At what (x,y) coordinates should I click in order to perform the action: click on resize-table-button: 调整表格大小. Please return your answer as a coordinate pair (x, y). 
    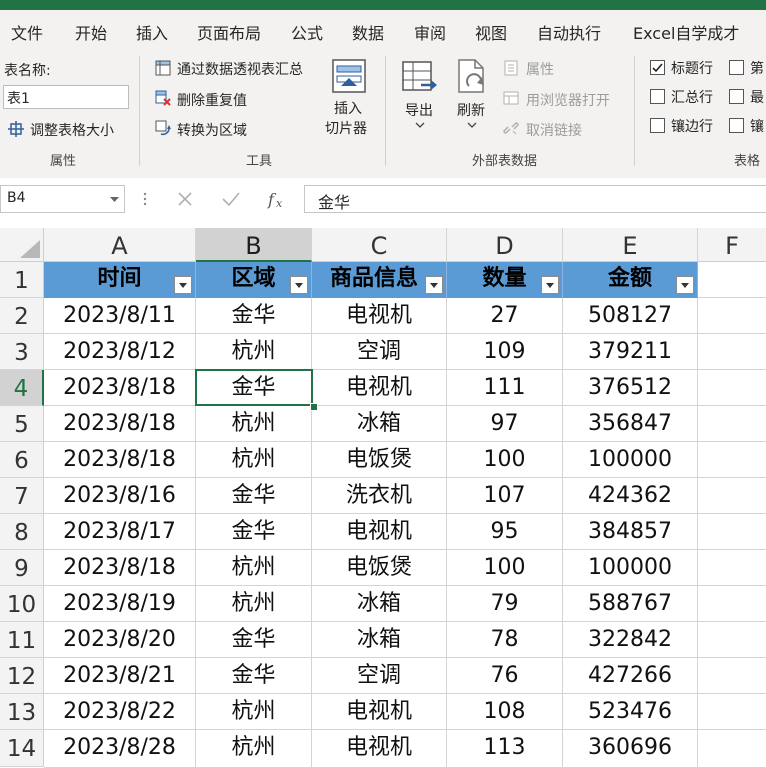
    Looking at the image, I should click on (72, 130).